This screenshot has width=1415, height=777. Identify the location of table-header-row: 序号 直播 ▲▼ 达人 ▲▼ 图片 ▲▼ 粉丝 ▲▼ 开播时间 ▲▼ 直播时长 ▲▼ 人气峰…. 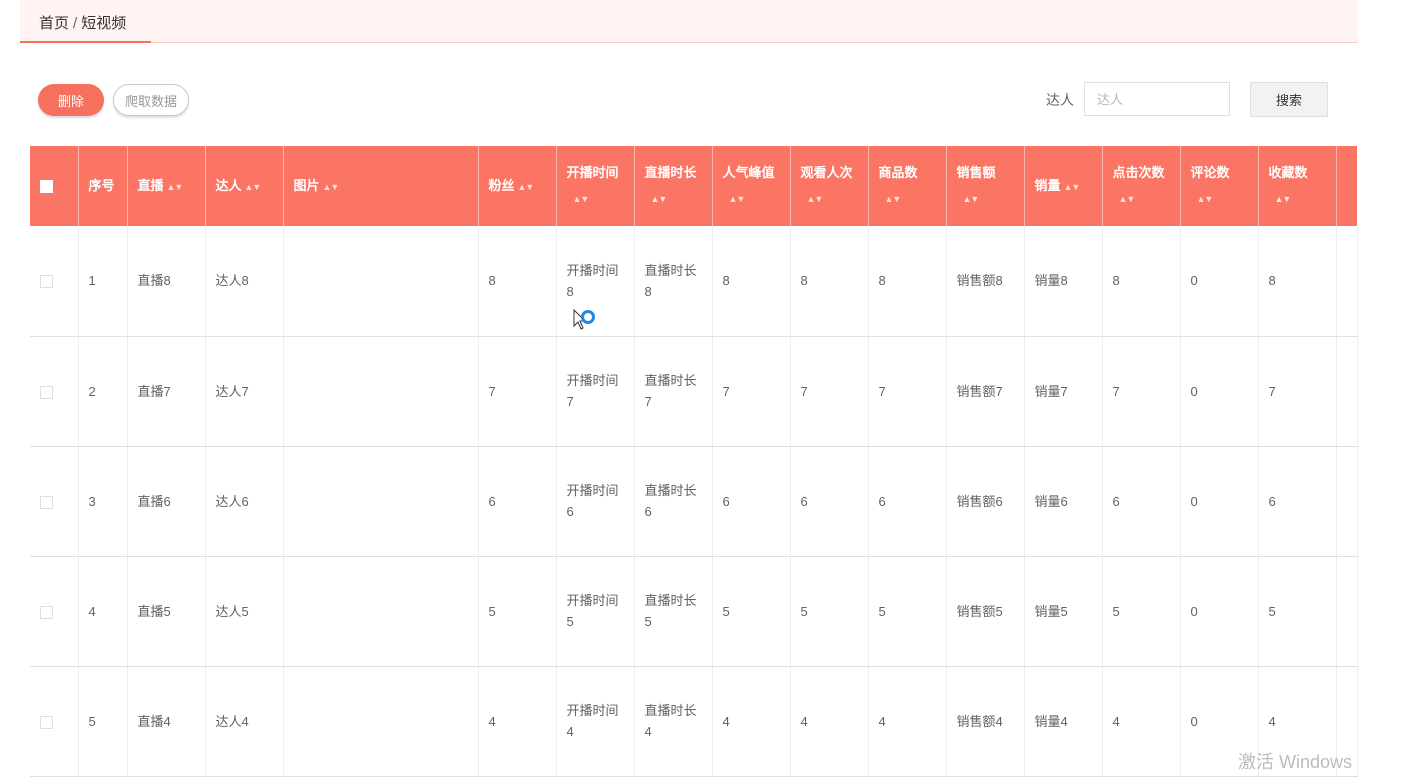
(693, 186).